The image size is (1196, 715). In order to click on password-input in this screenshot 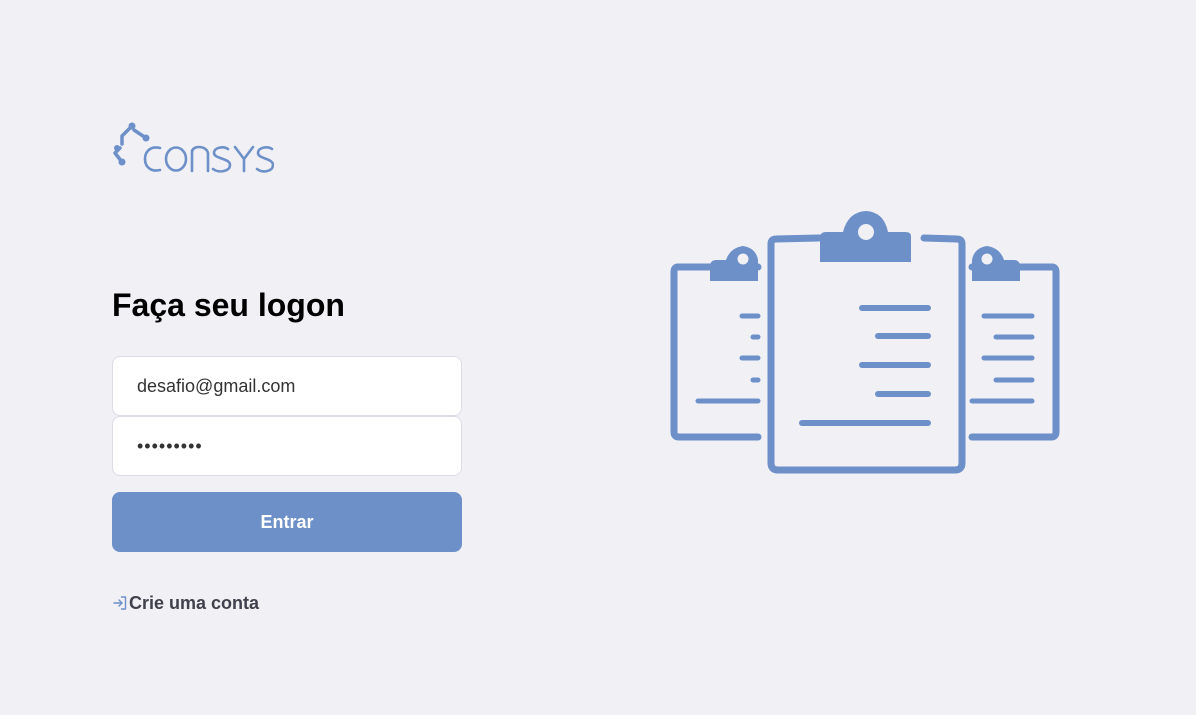, I will do `click(287, 446)`.